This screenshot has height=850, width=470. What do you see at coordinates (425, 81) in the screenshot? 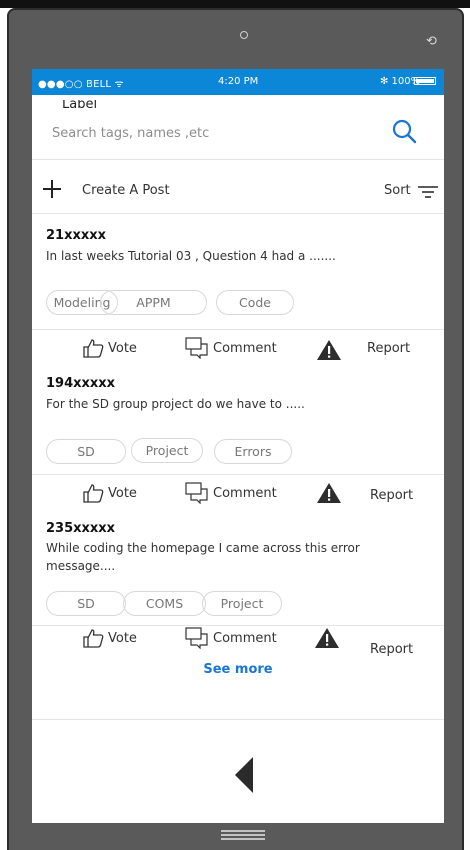
I see `battery-icon` at bounding box center [425, 81].